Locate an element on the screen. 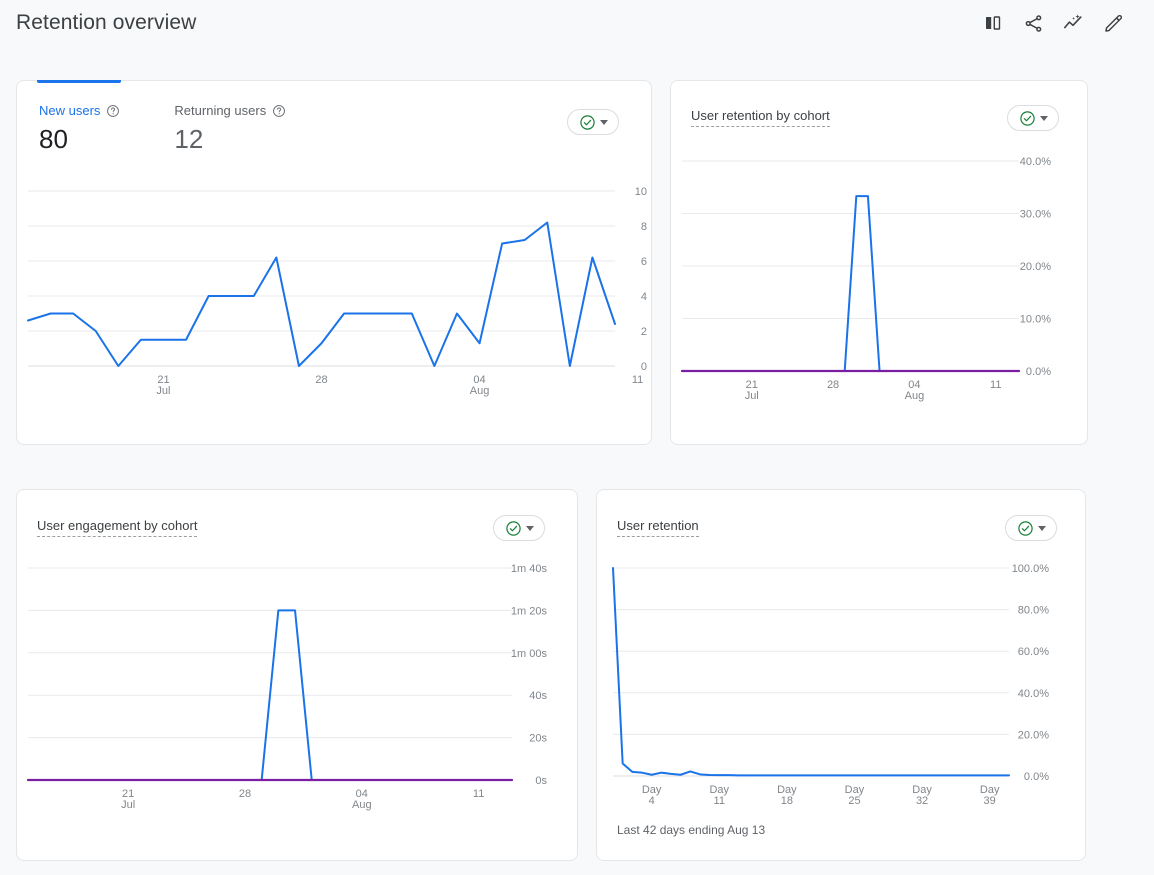 The image size is (1154, 875). edit-icon is located at coordinates (1113, 23).